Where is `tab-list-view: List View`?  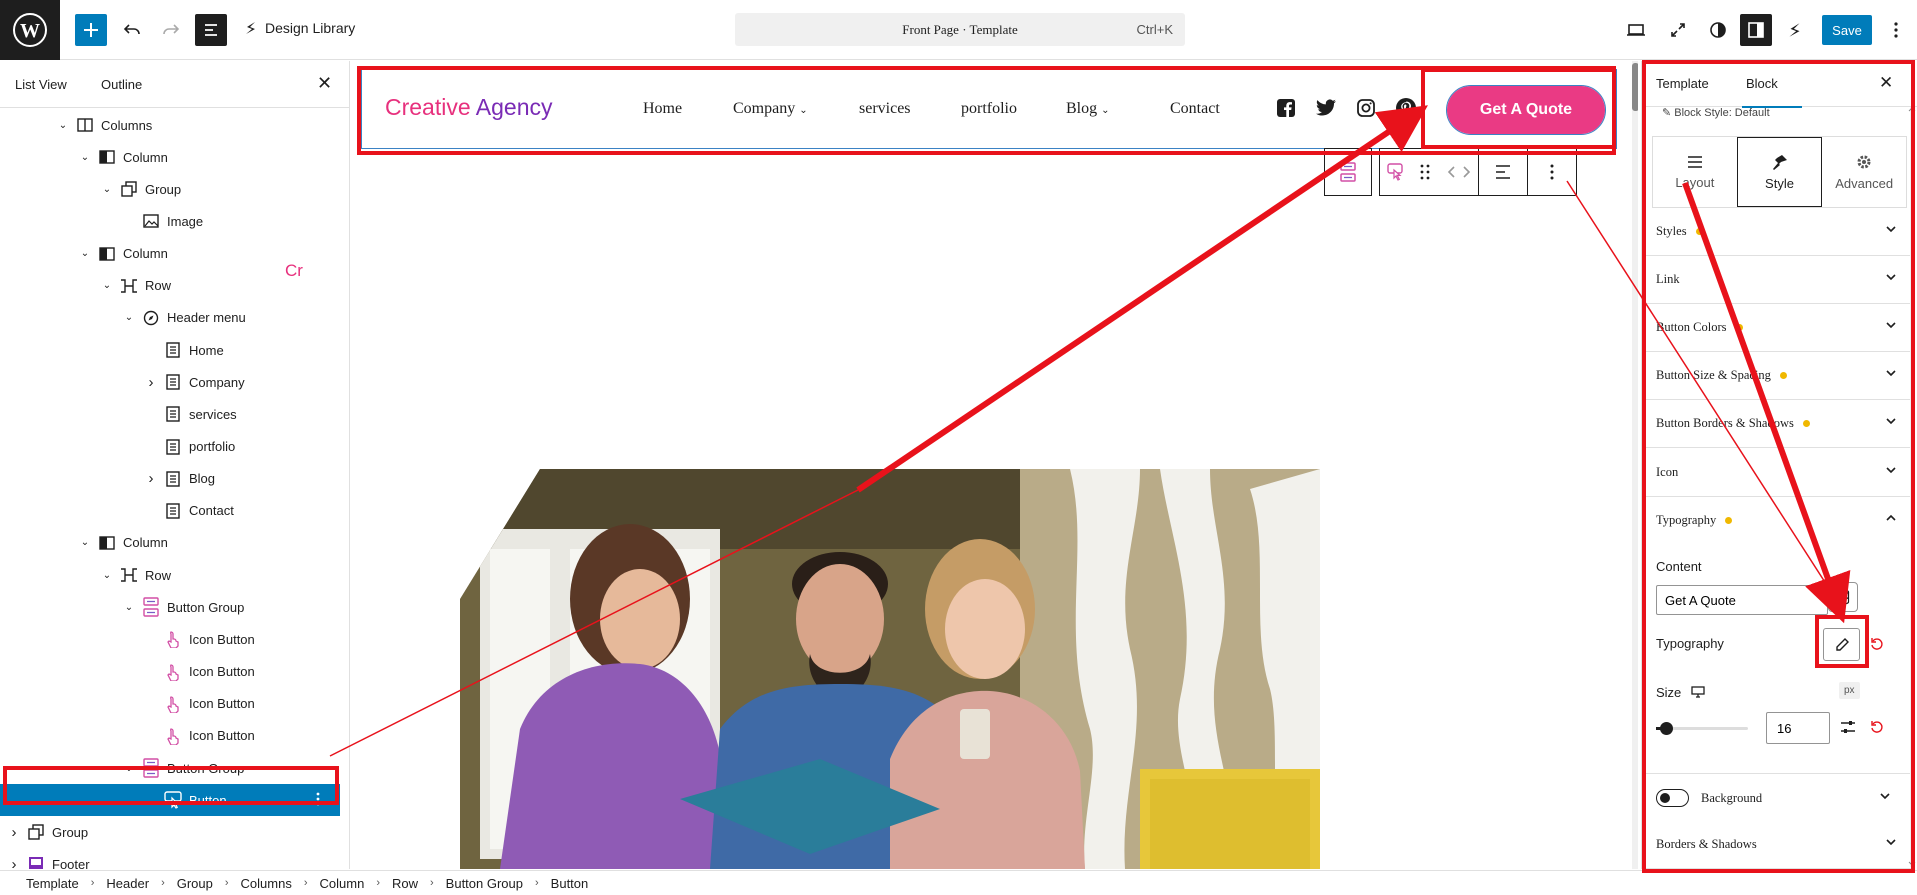 tab-list-view: List View is located at coordinates (41, 84).